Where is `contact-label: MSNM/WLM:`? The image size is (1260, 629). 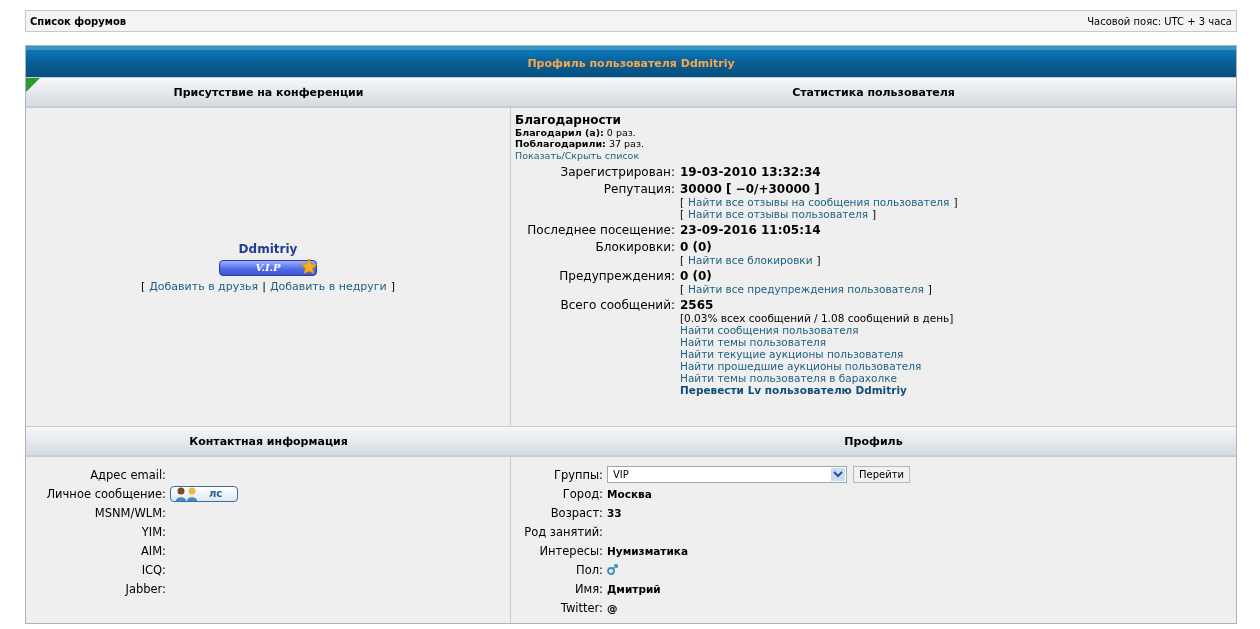
contact-label: MSNM/WLM: is located at coordinates (129, 512).